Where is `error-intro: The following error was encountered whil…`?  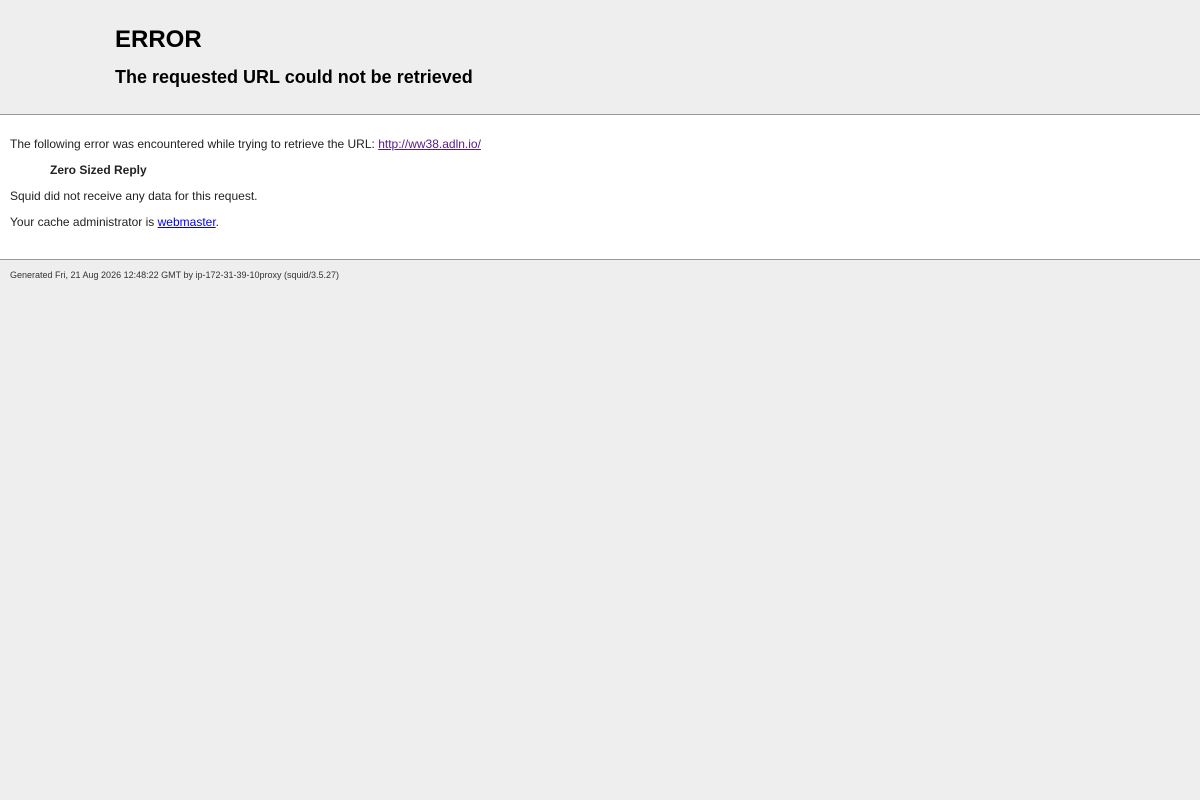 error-intro: The following error was encountered whil… is located at coordinates (600, 144).